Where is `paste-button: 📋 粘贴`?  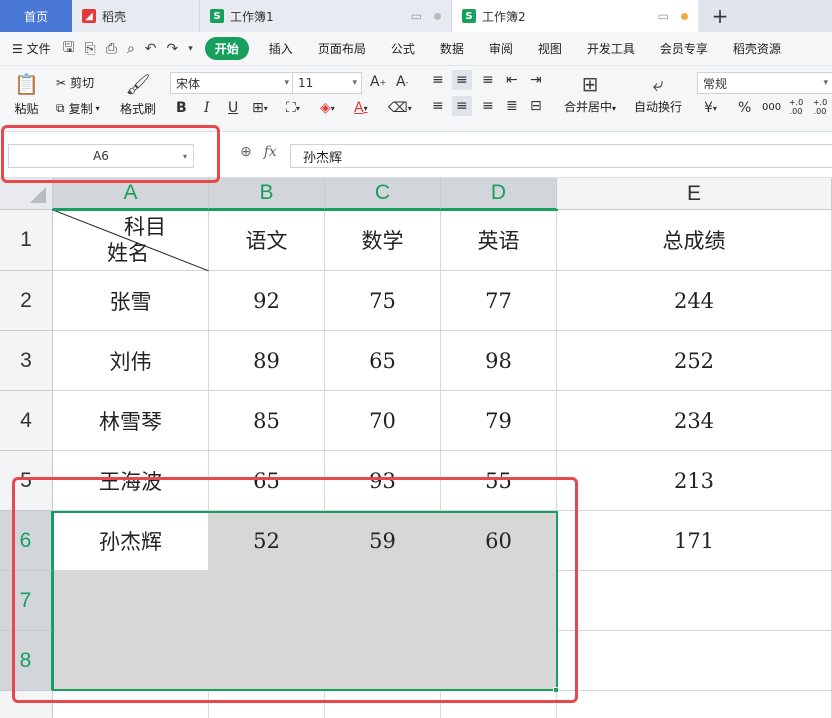
paste-button: 📋 粘贴 is located at coordinates (26, 94).